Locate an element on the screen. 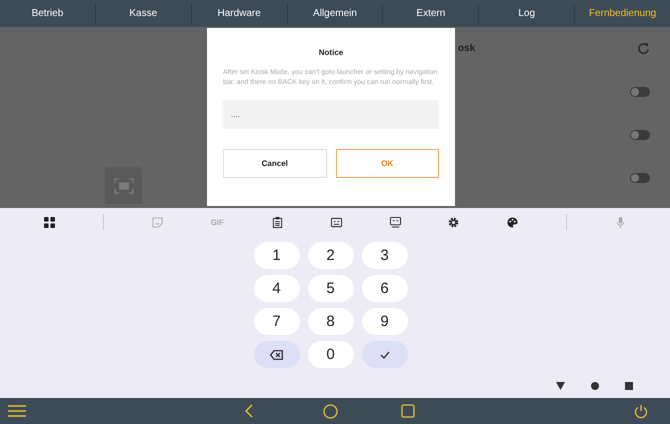 The height and width of the screenshot is (424, 670). tab: Kasse is located at coordinates (142, 13).